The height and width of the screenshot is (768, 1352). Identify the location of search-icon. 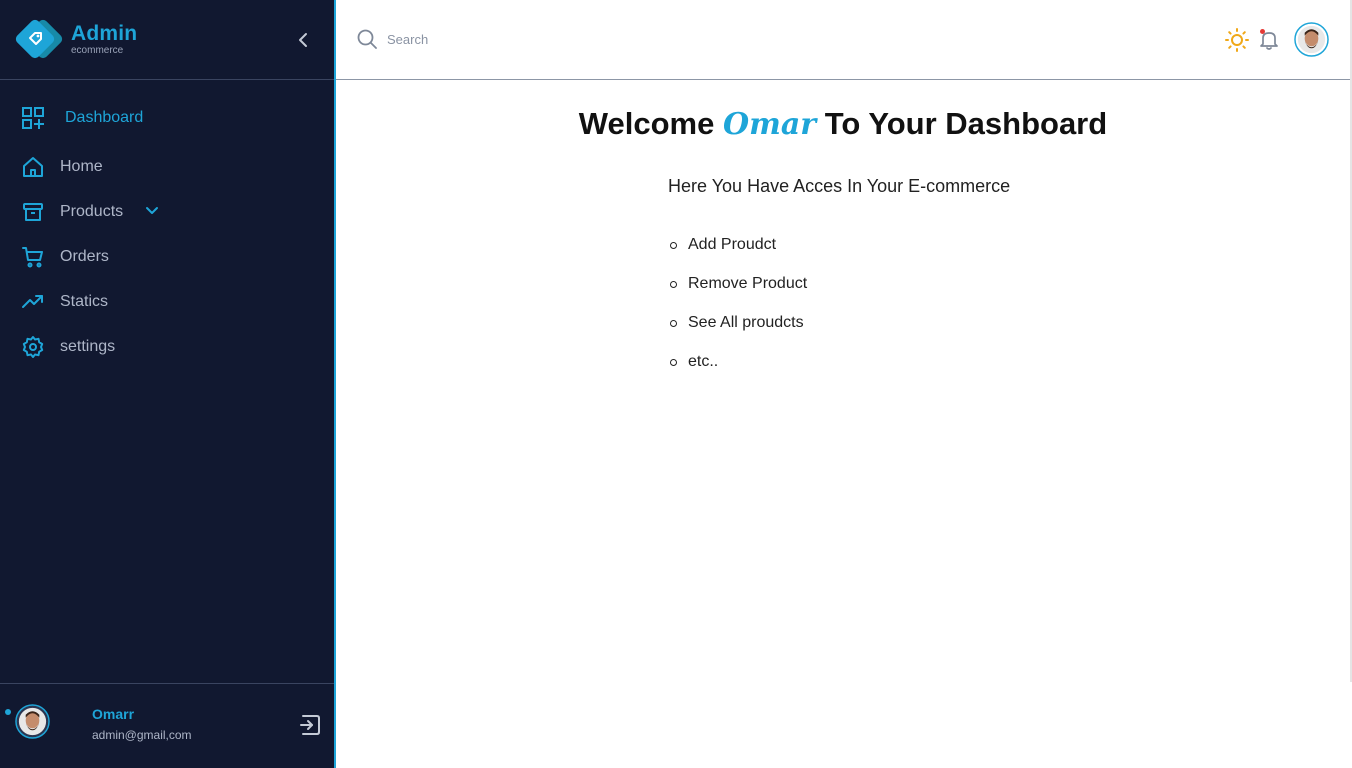
(367, 39).